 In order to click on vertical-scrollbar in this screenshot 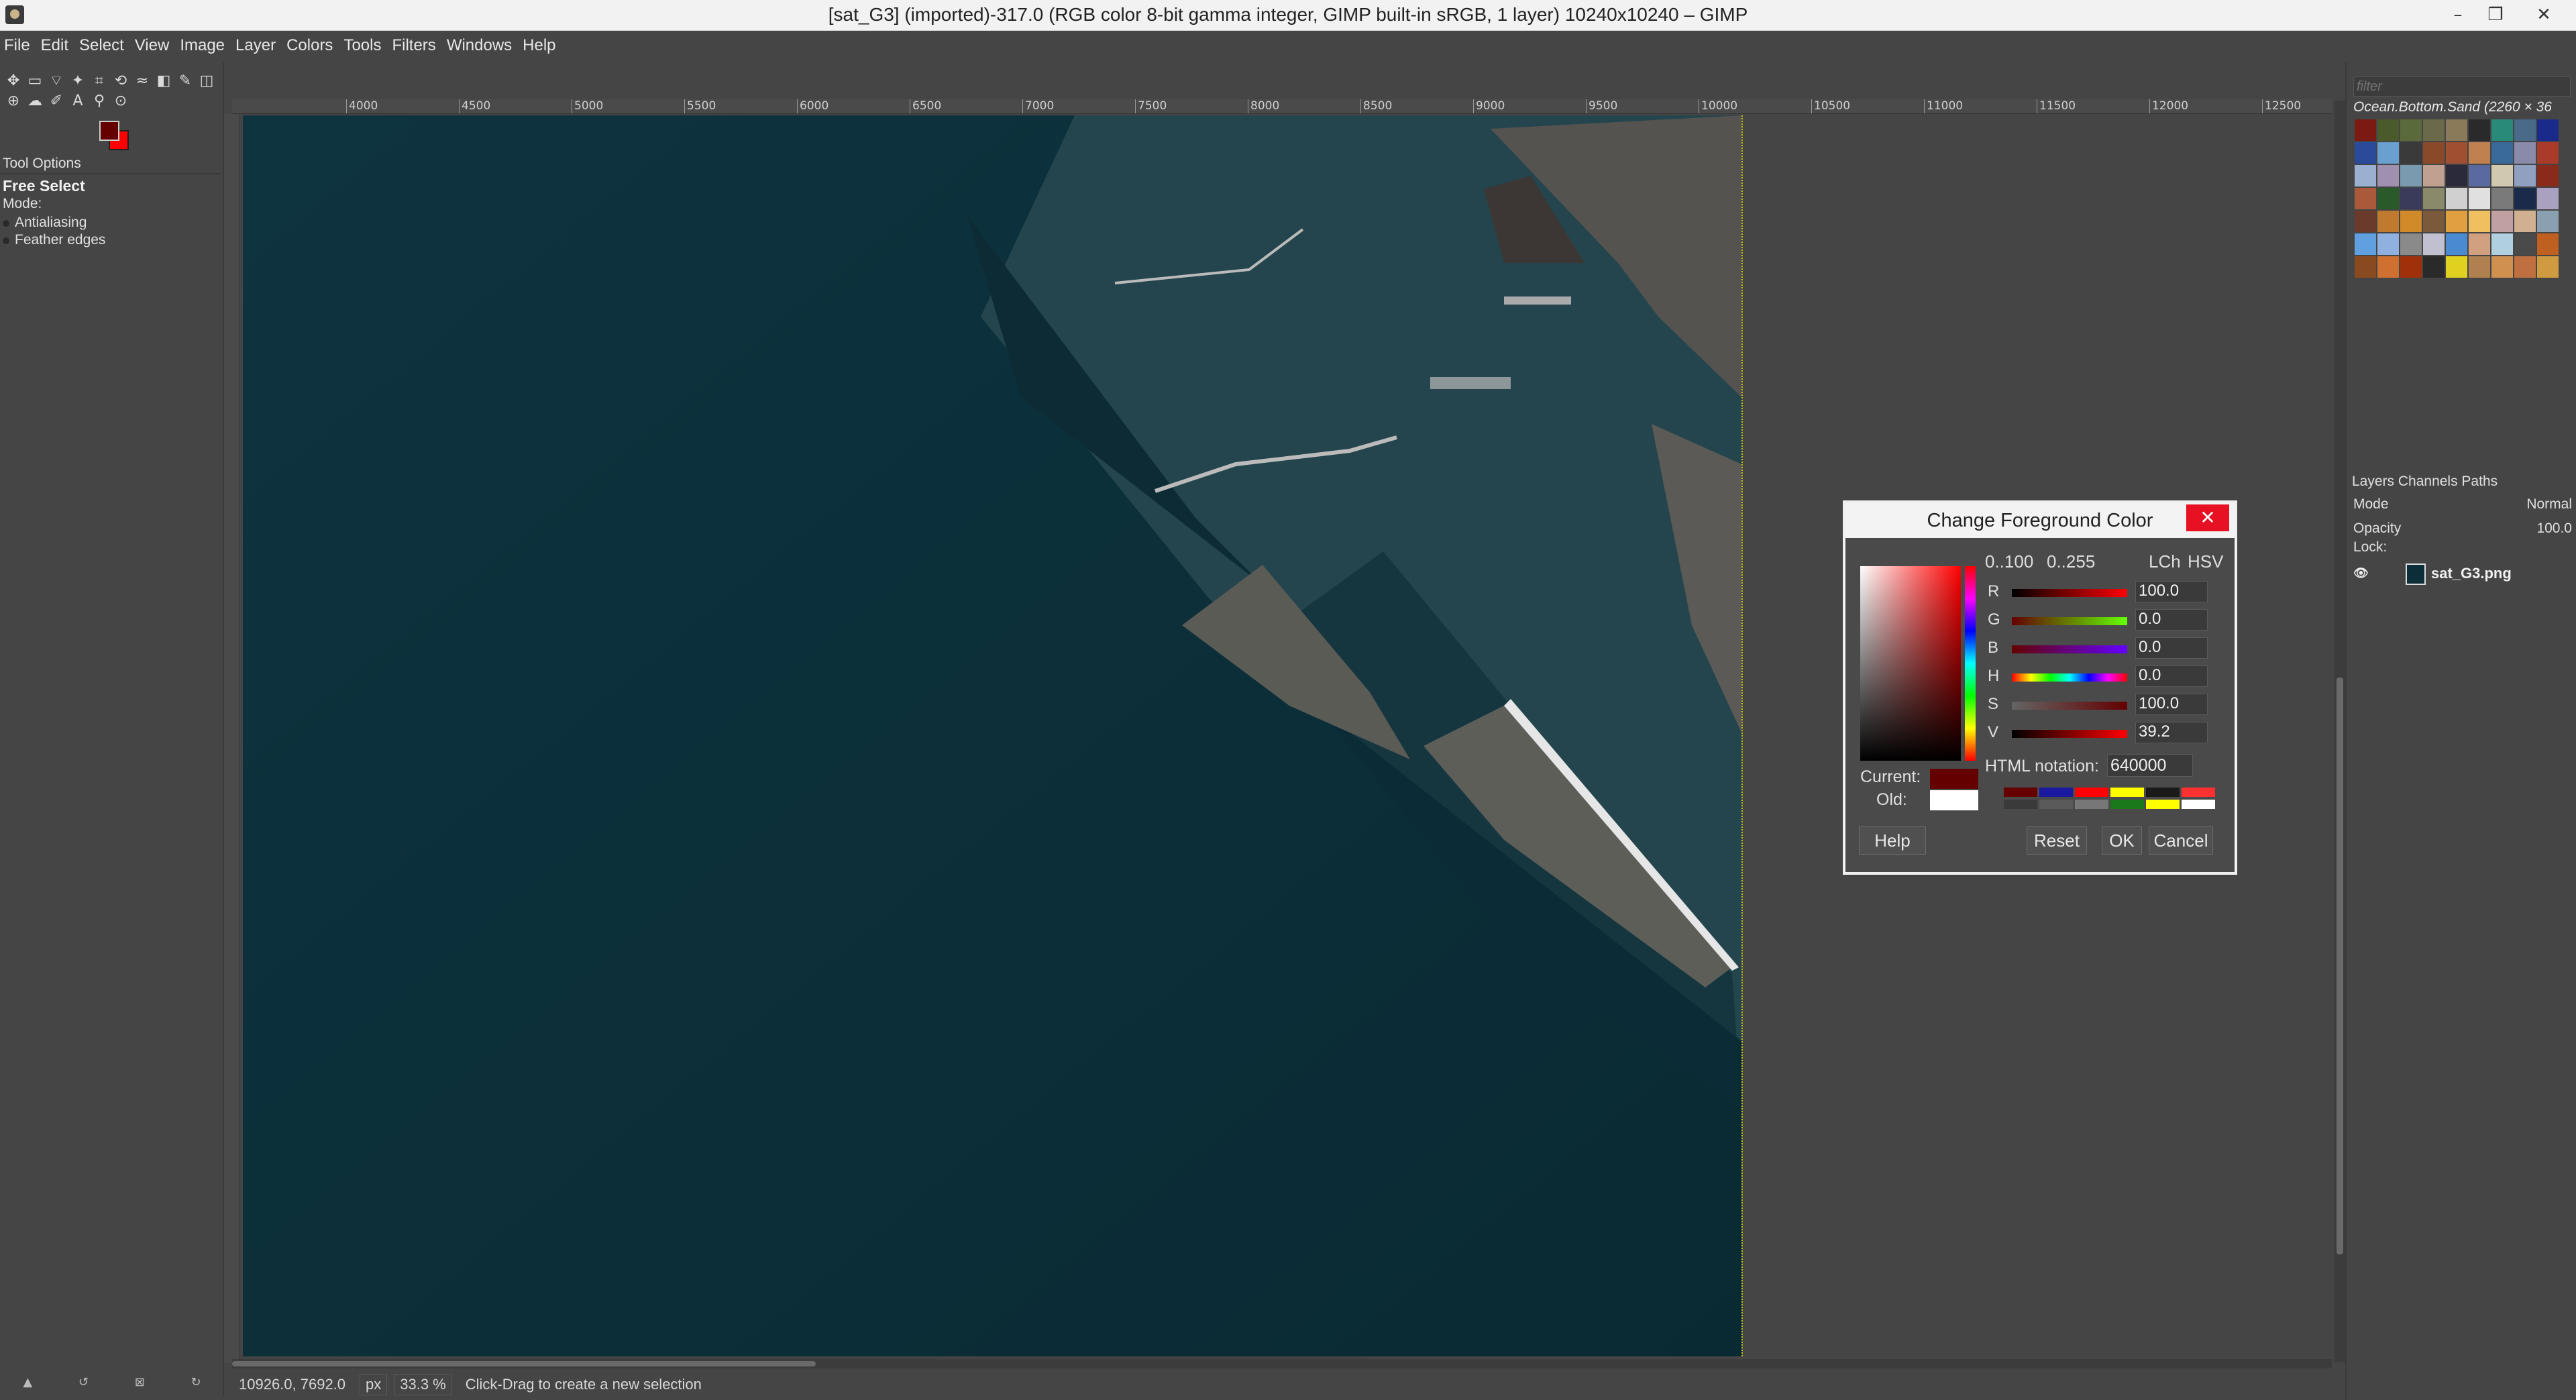, I will do `click(2339, 731)`.